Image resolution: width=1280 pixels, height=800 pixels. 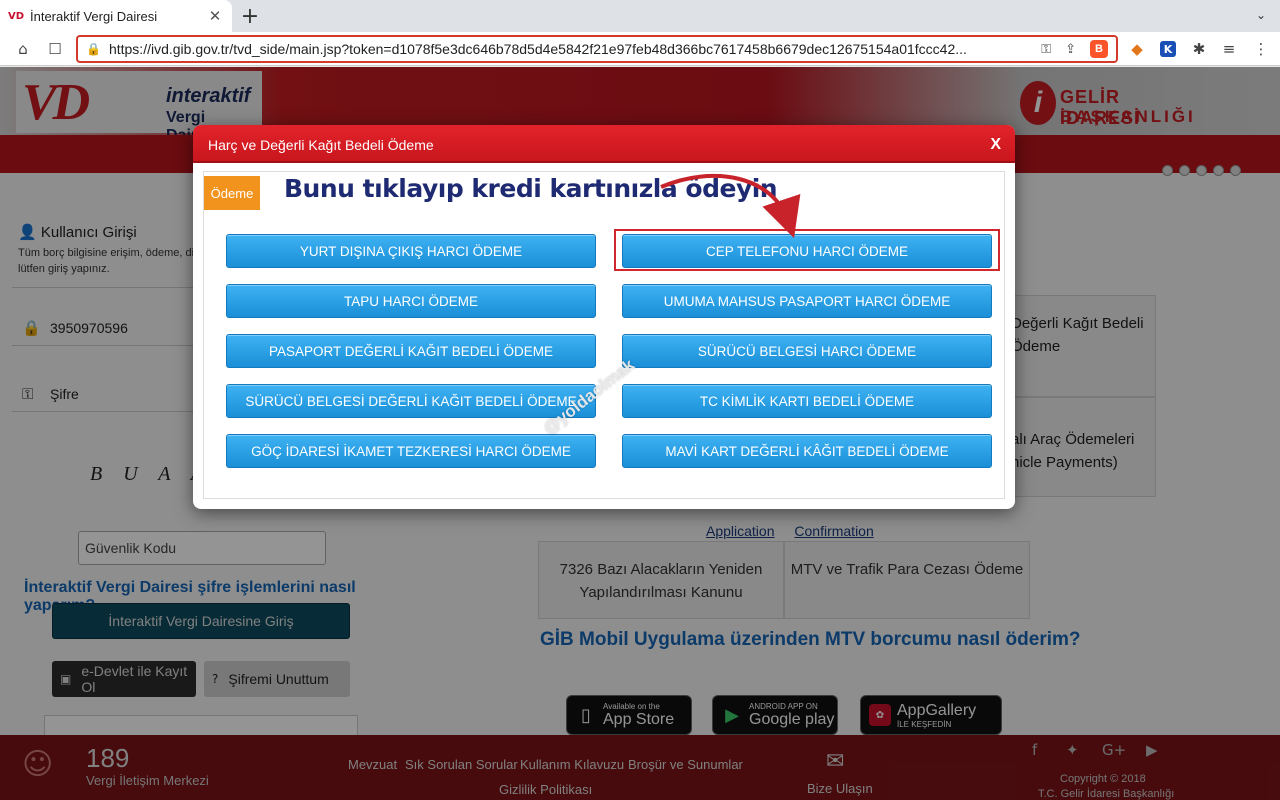 I want to click on tab-close-icon: ✕, so click(x=215, y=16).